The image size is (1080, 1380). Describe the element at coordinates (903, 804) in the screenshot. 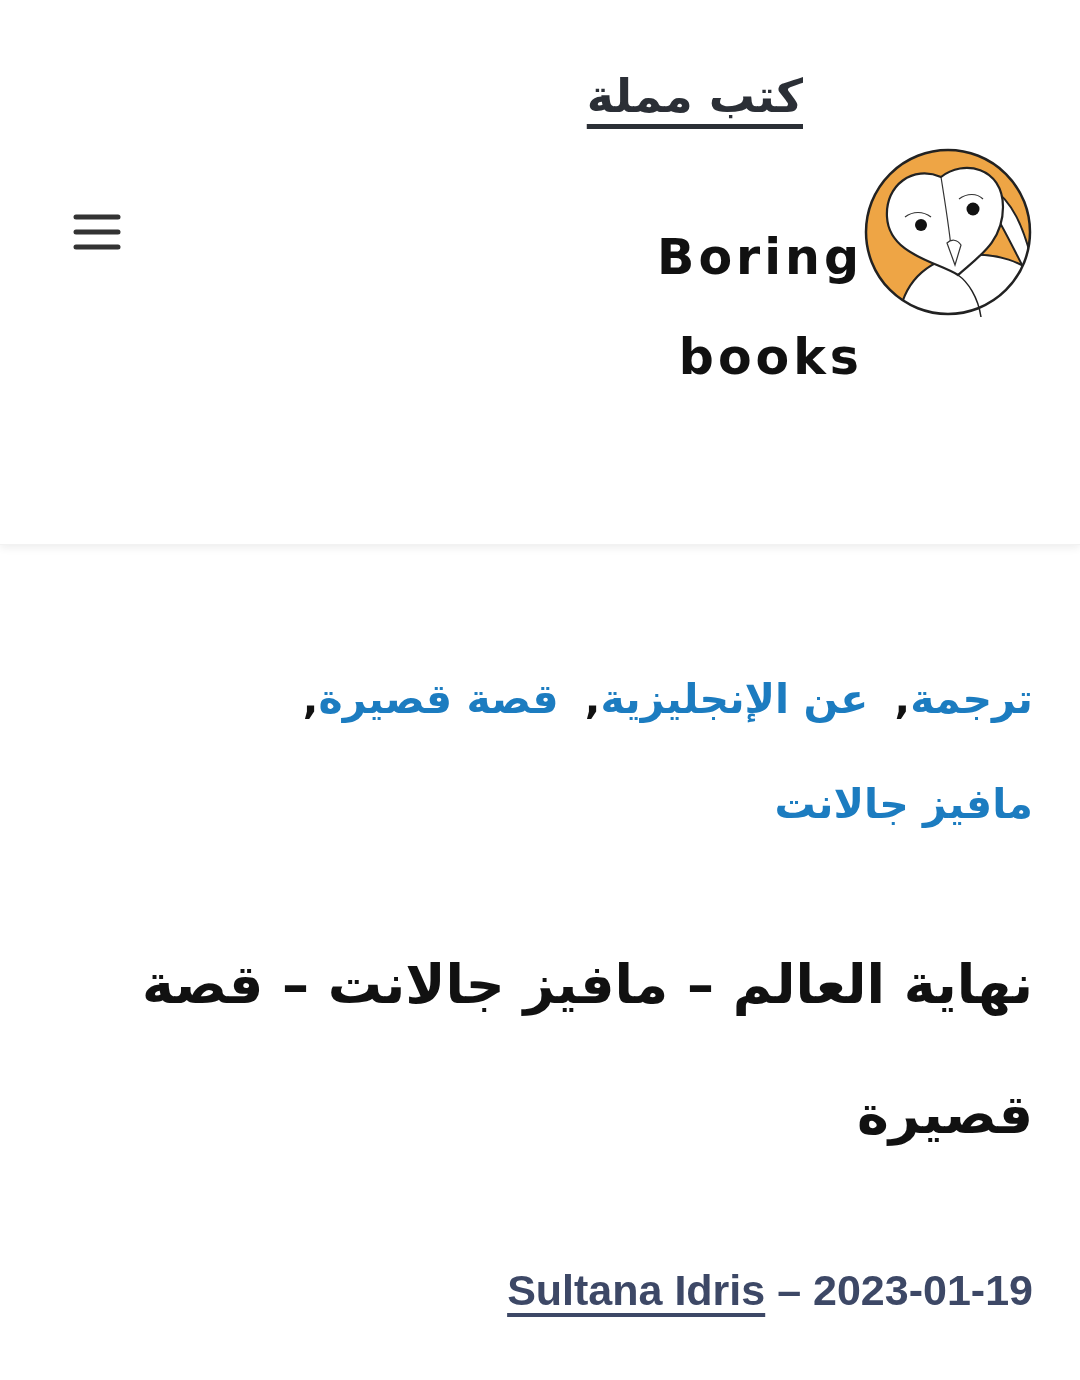

I see `category-link: مافيز جالانت` at that location.